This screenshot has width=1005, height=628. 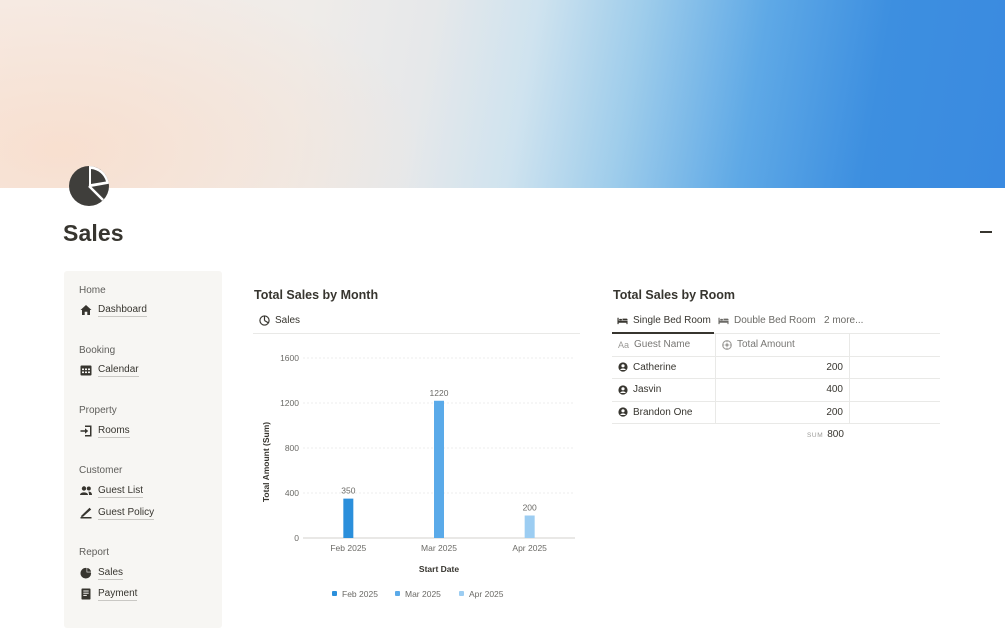 What do you see at coordinates (766, 345) in the screenshot?
I see `column-label: Total Amount` at bounding box center [766, 345].